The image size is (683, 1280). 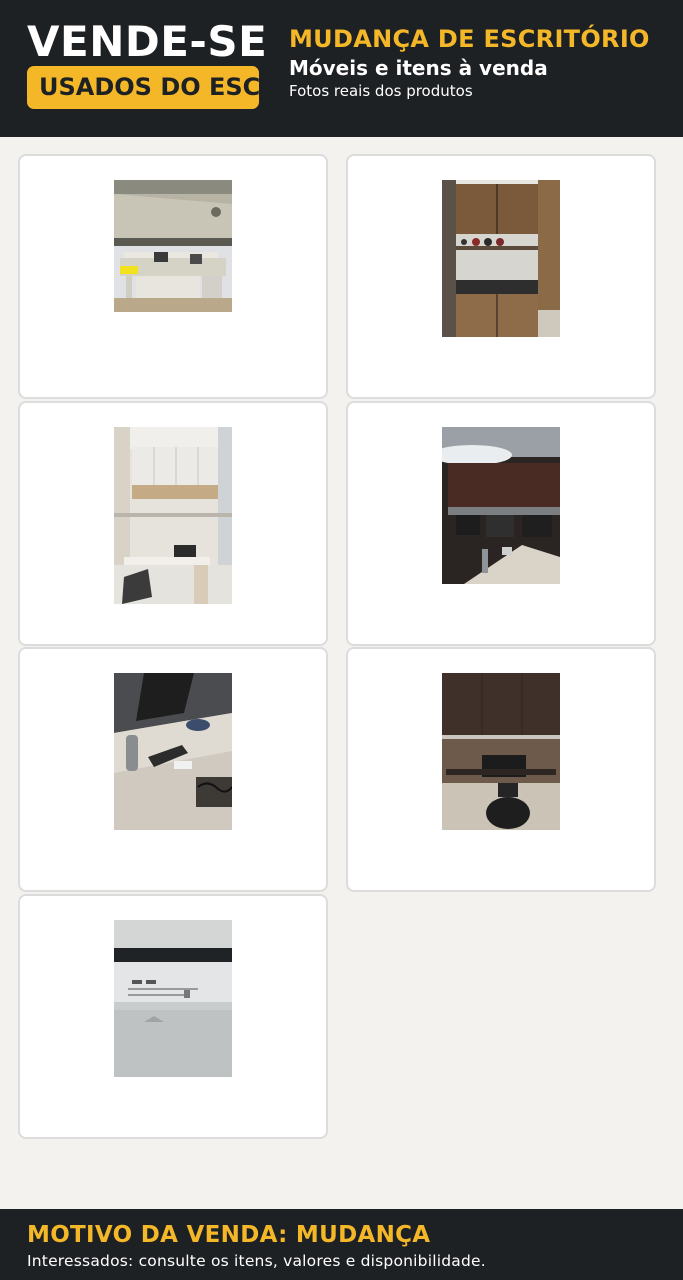 I want to click on badge: USADOS DO ESCR, so click(x=143, y=87).